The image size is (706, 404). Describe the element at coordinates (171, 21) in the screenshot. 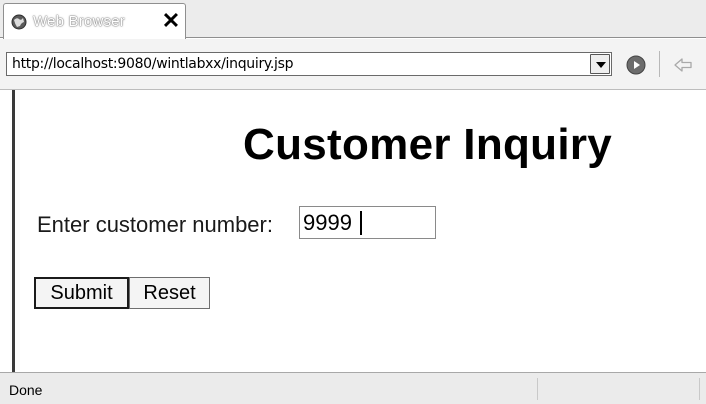

I see `close-icon: ✕` at that location.